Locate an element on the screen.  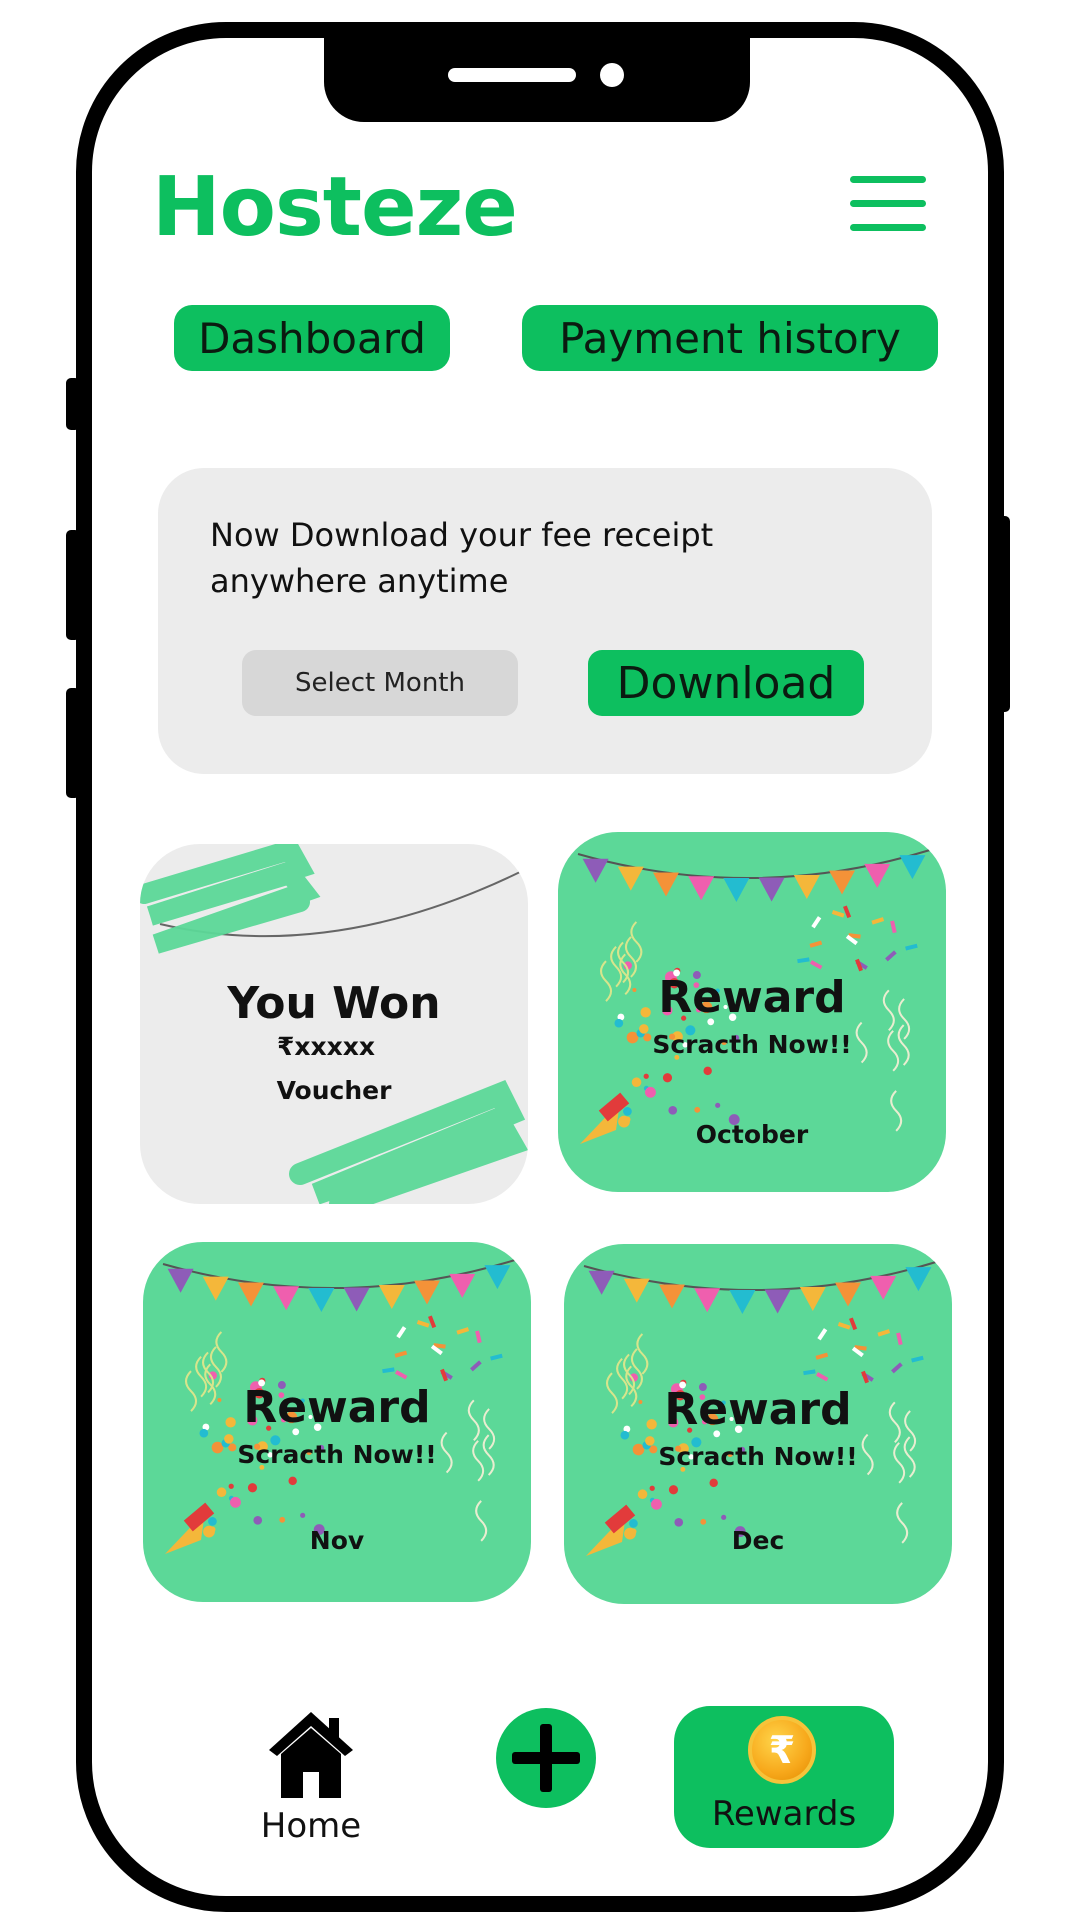
download-button: Download is located at coordinates (726, 683).